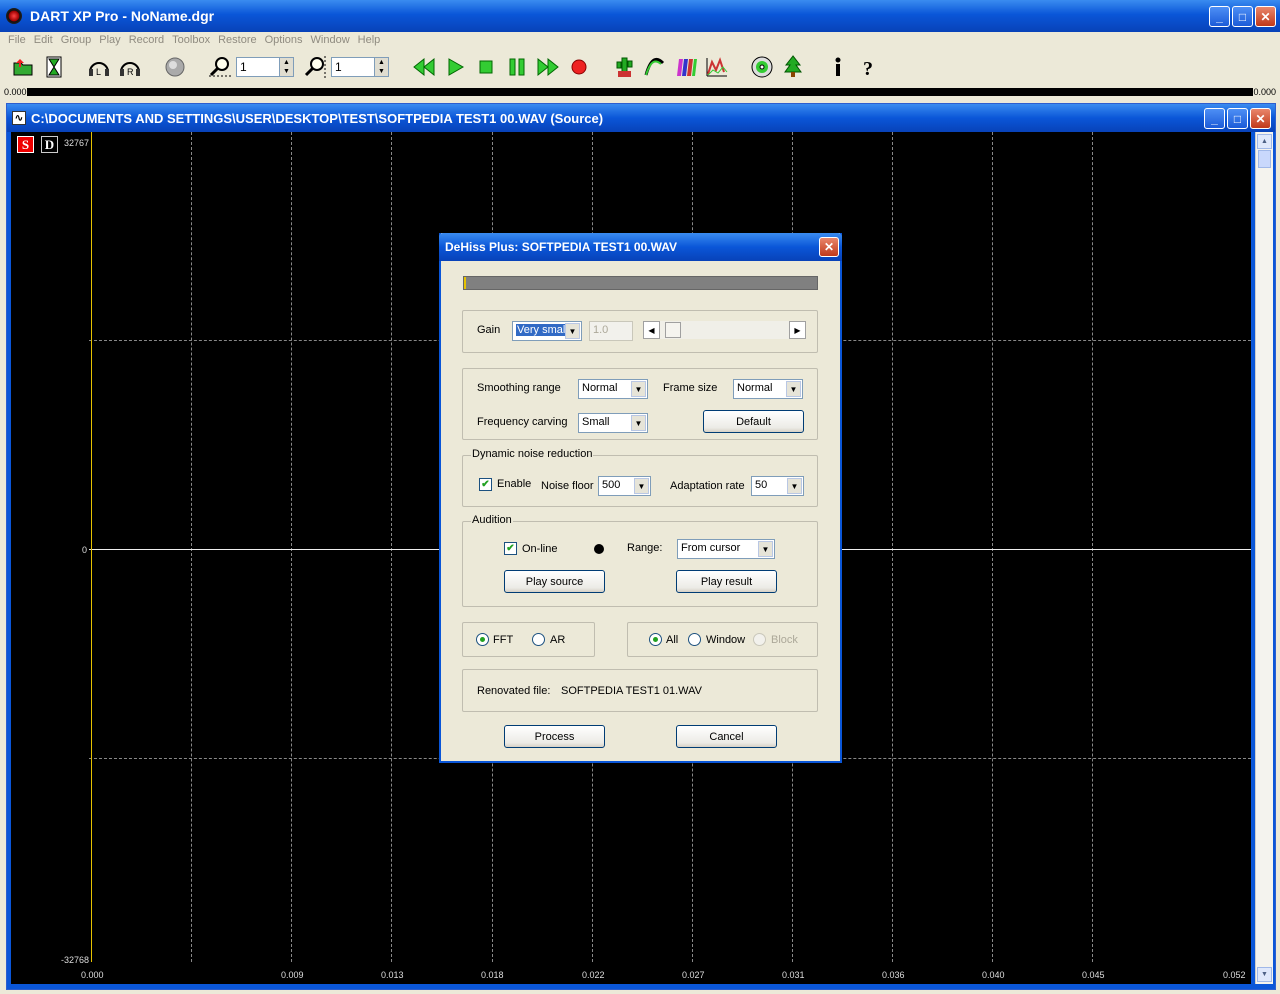 The width and height of the screenshot is (1280, 994). I want to click on gain-group: Gain Very small ▼ 1.0 ◀ ▶, so click(640, 331).